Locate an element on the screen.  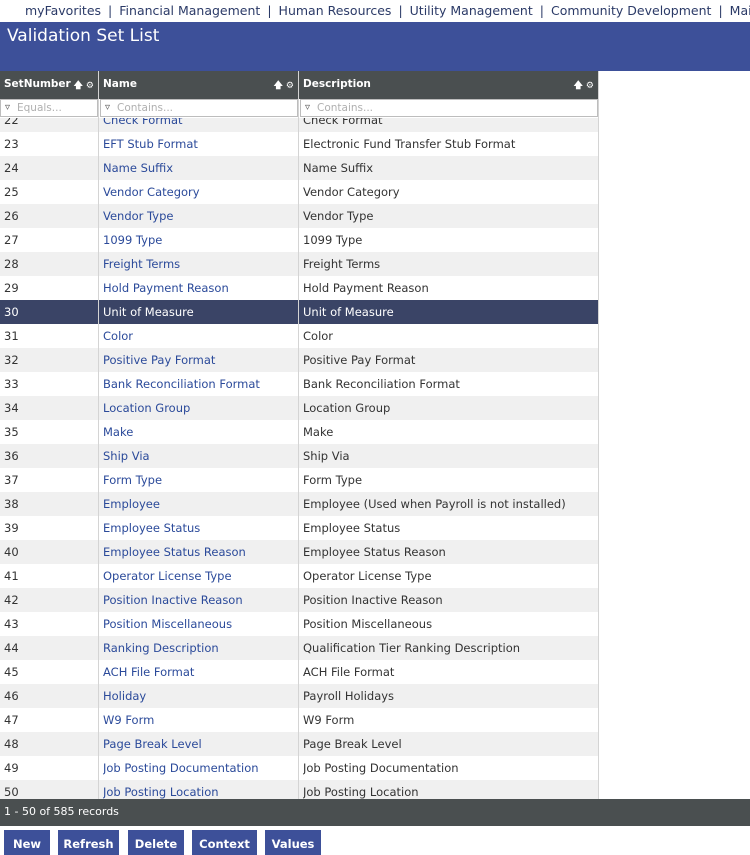
table-row: 31 Color Color is located at coordinates (299, 336).